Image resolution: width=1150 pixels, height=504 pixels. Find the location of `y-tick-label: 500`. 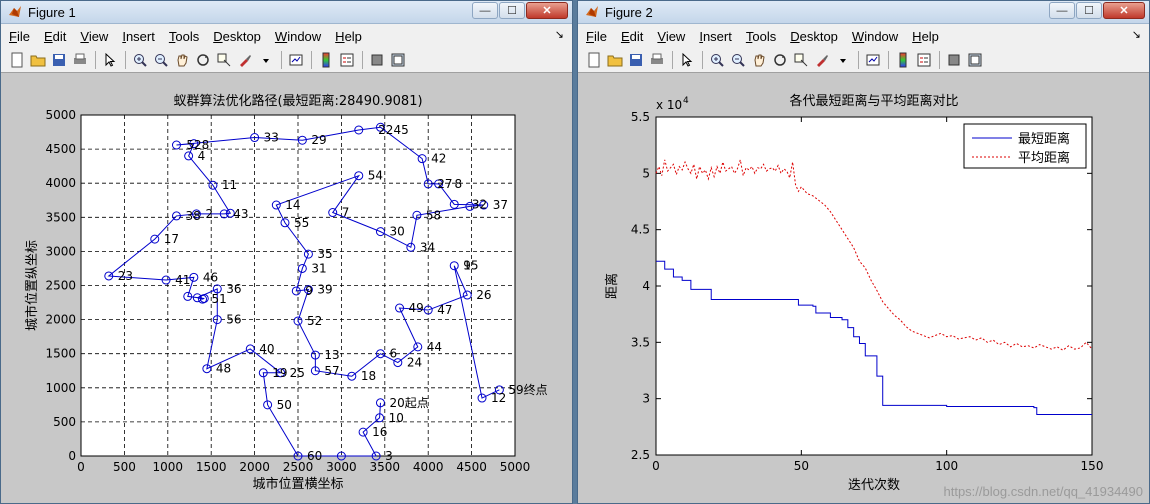

y-tick-label: 500 is located at coordinates (64, 422).